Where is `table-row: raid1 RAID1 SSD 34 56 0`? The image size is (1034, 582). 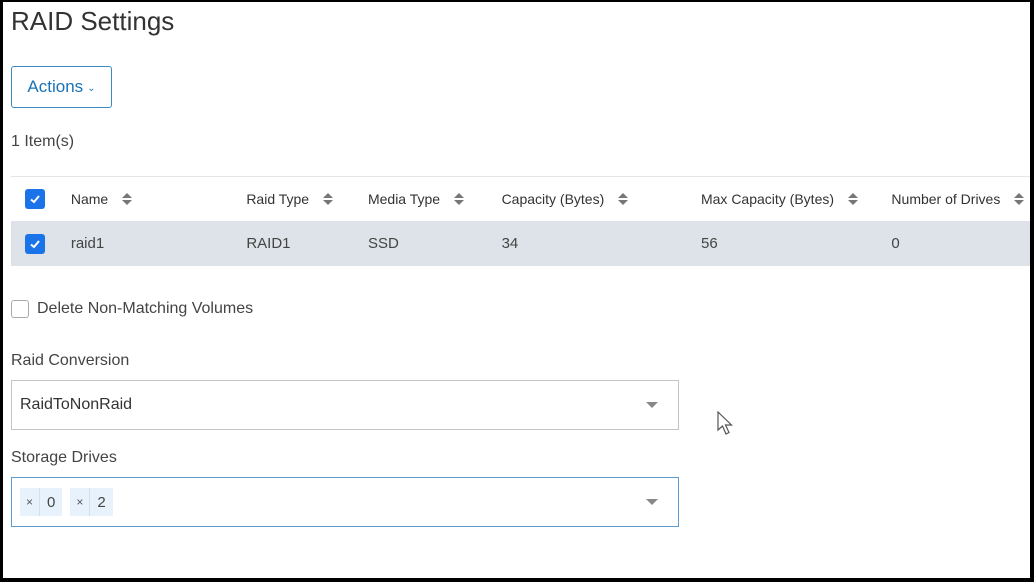 table-row: raid1 RAID1 SSD 34 56 0 is located at coordinates (520, 243).